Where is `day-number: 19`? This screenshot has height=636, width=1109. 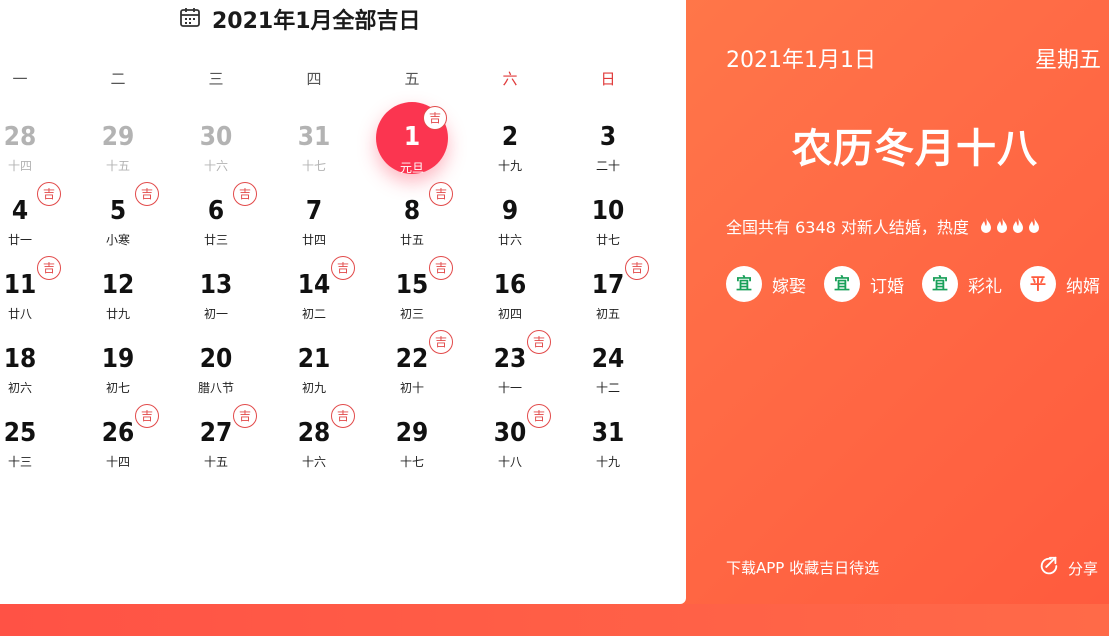 day-number: 19 is located at coordinates (118, 359).